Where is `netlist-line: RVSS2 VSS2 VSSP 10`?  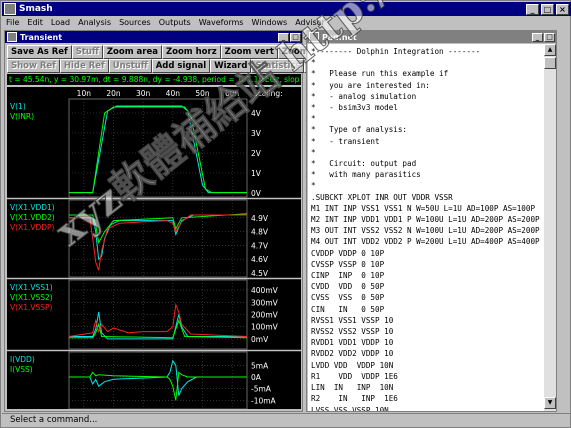
netlist-line: RVSS2 VSS2 VSSP 10 is located at coordinates (352, 332).